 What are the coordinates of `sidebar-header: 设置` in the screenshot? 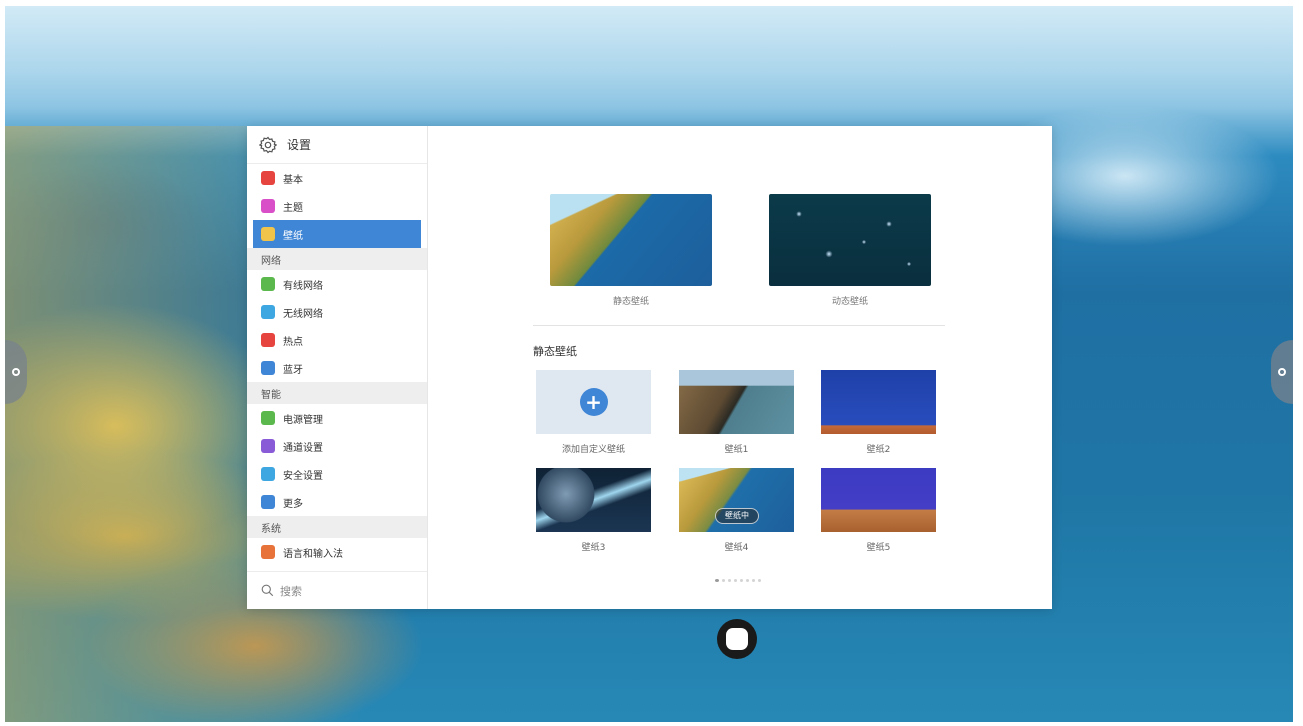 It's located at (337, 145).